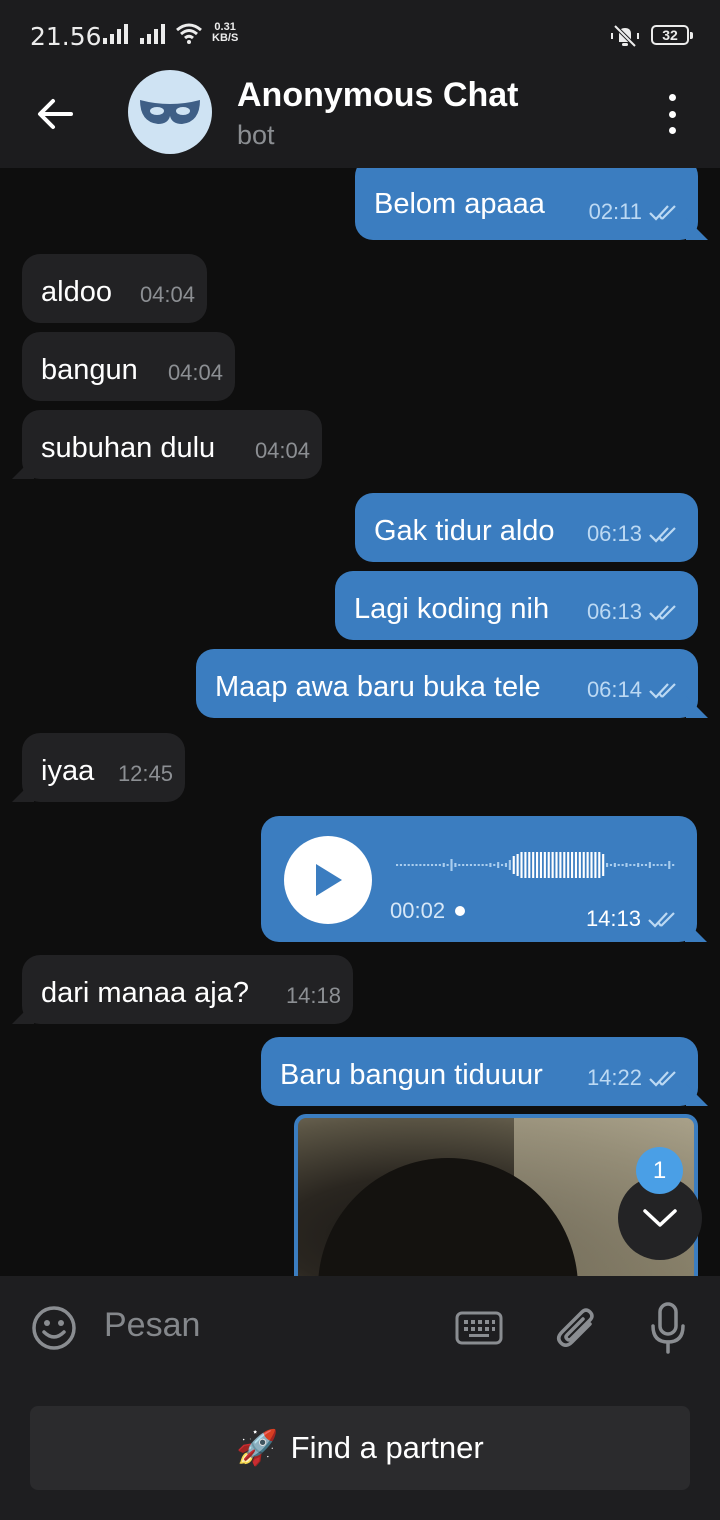 Image resolution: width=720 pixels, height=1520 pixels. Describe the element at coordinates (54, 1328) in the screenshot. I see `emoji-icon` at that location.